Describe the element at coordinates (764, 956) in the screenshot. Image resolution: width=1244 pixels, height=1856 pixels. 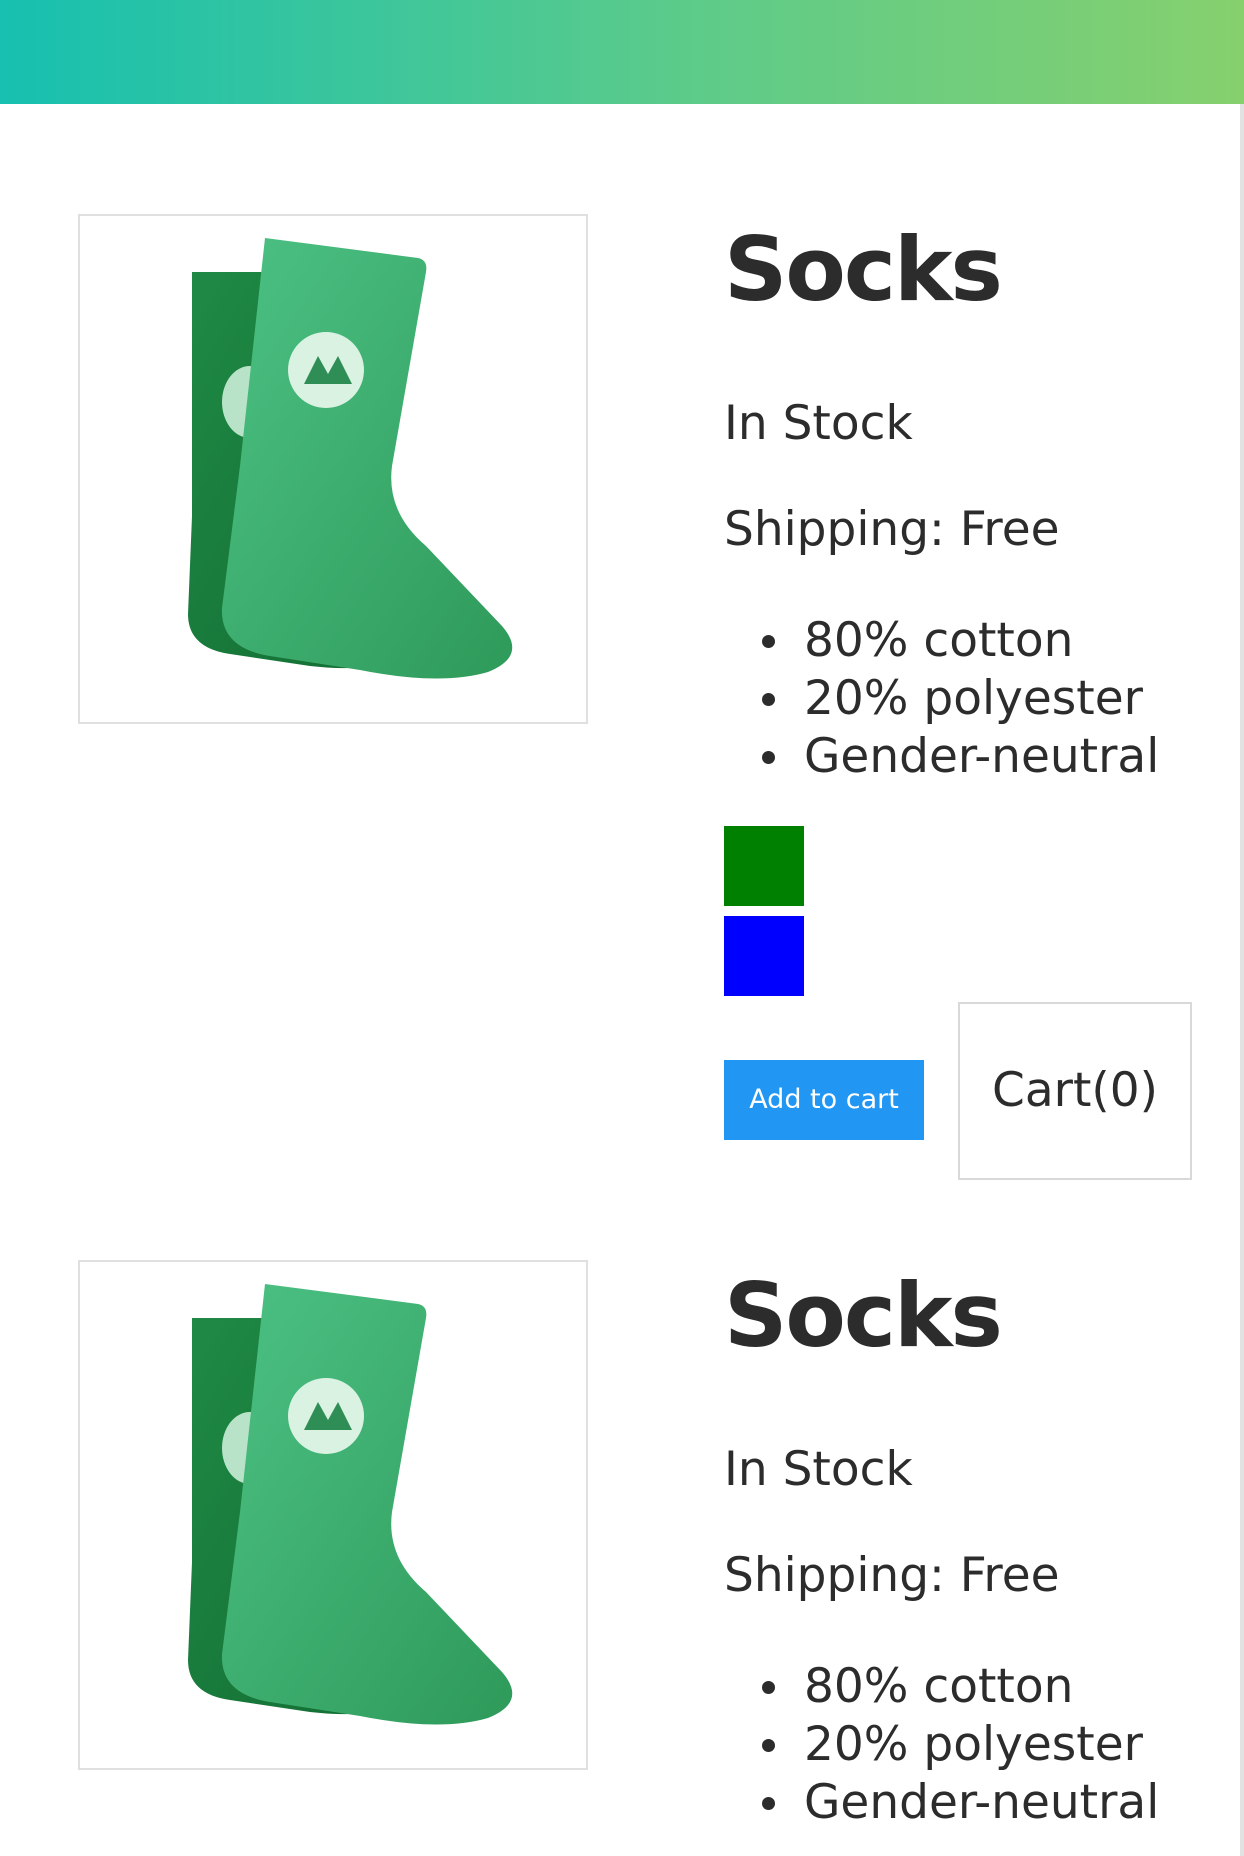
I see `color-variant-blue` at that location.